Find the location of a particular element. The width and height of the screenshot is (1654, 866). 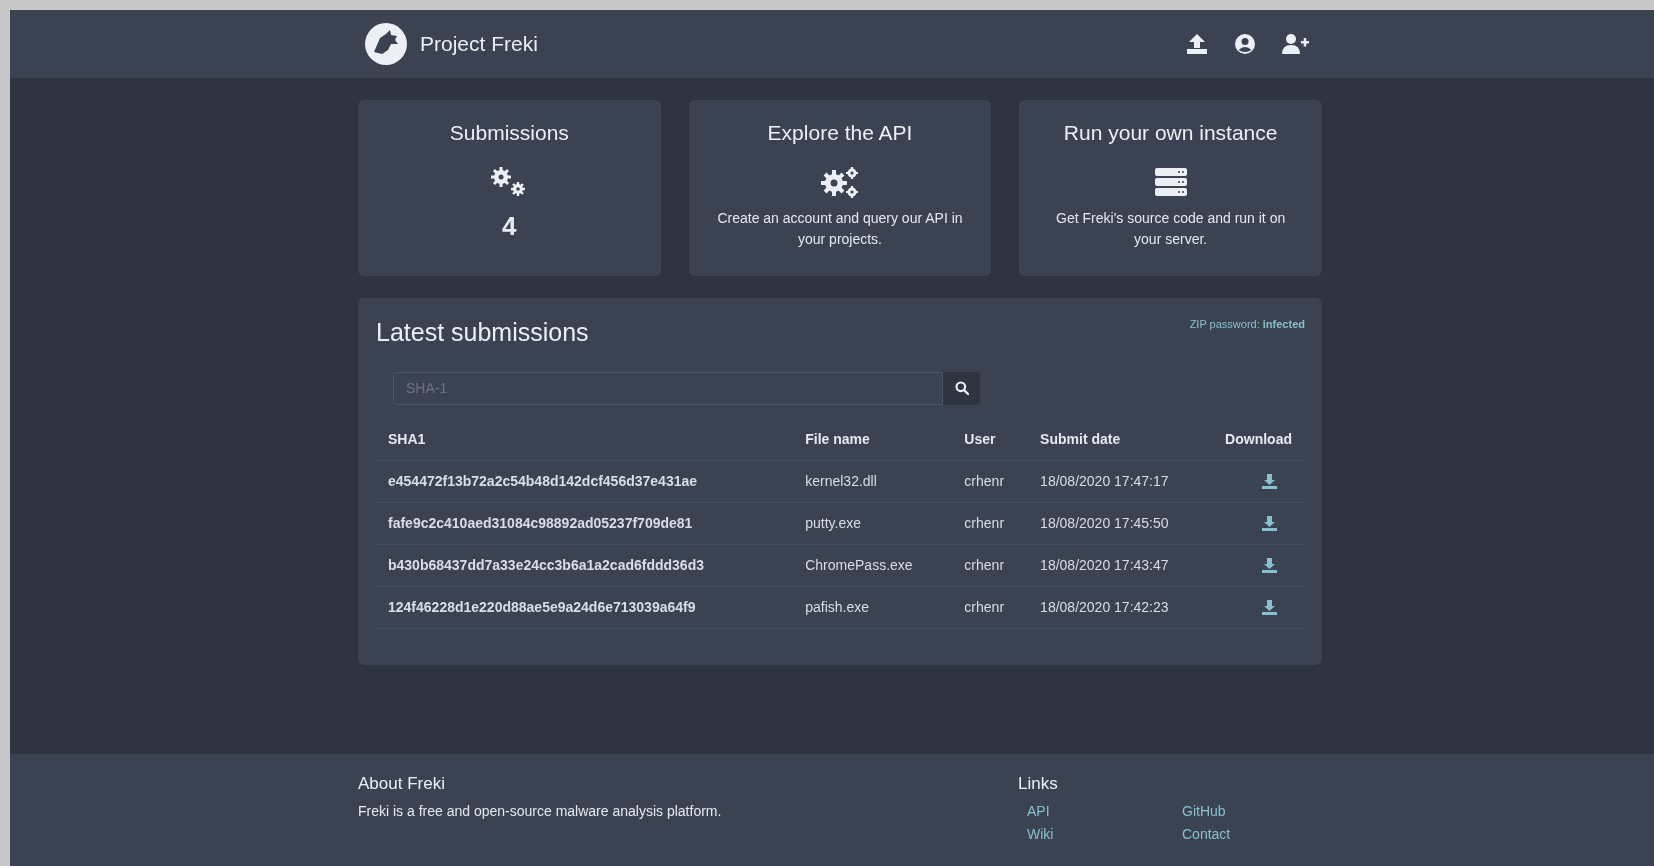

date-cell: 18/08/2020 17:42:23 is located at coordinates (1118, 607).